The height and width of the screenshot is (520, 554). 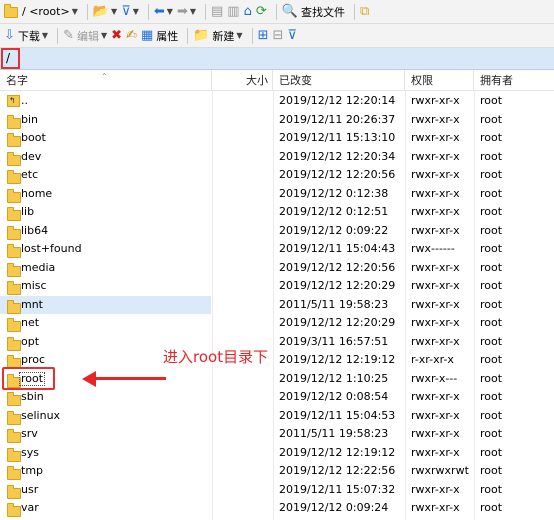 What do you see at coordinates (106, 80) in the screenshot?
I see `column-name: ⌃ 名字` at bounding box center [106, 80].